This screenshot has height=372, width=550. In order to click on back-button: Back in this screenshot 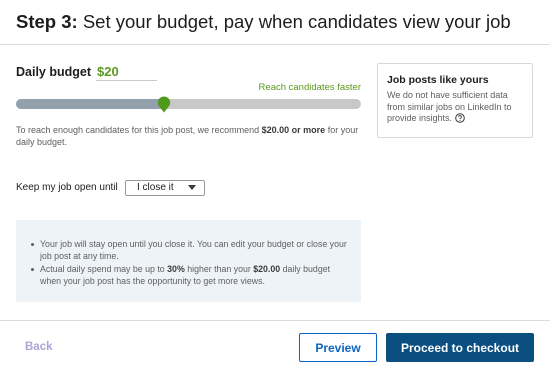, I will do `click(39, 347)`.